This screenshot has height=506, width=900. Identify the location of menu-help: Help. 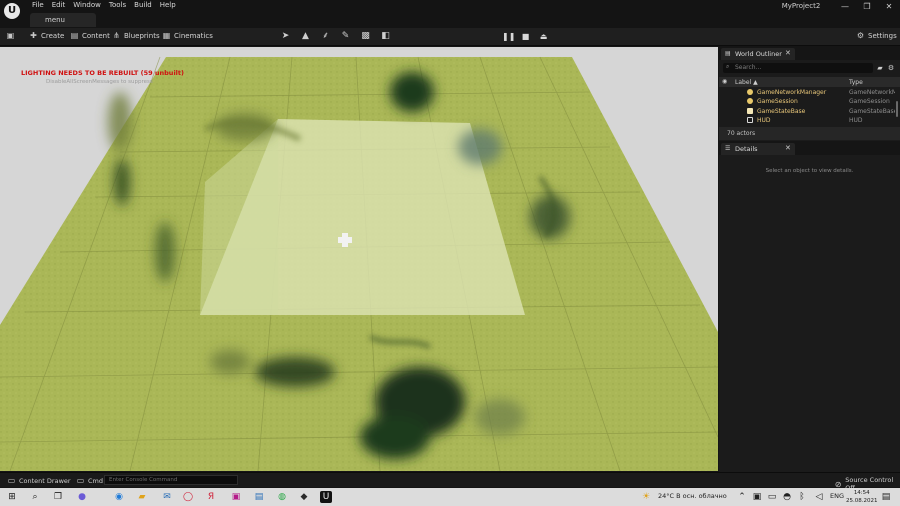
(172, 5).